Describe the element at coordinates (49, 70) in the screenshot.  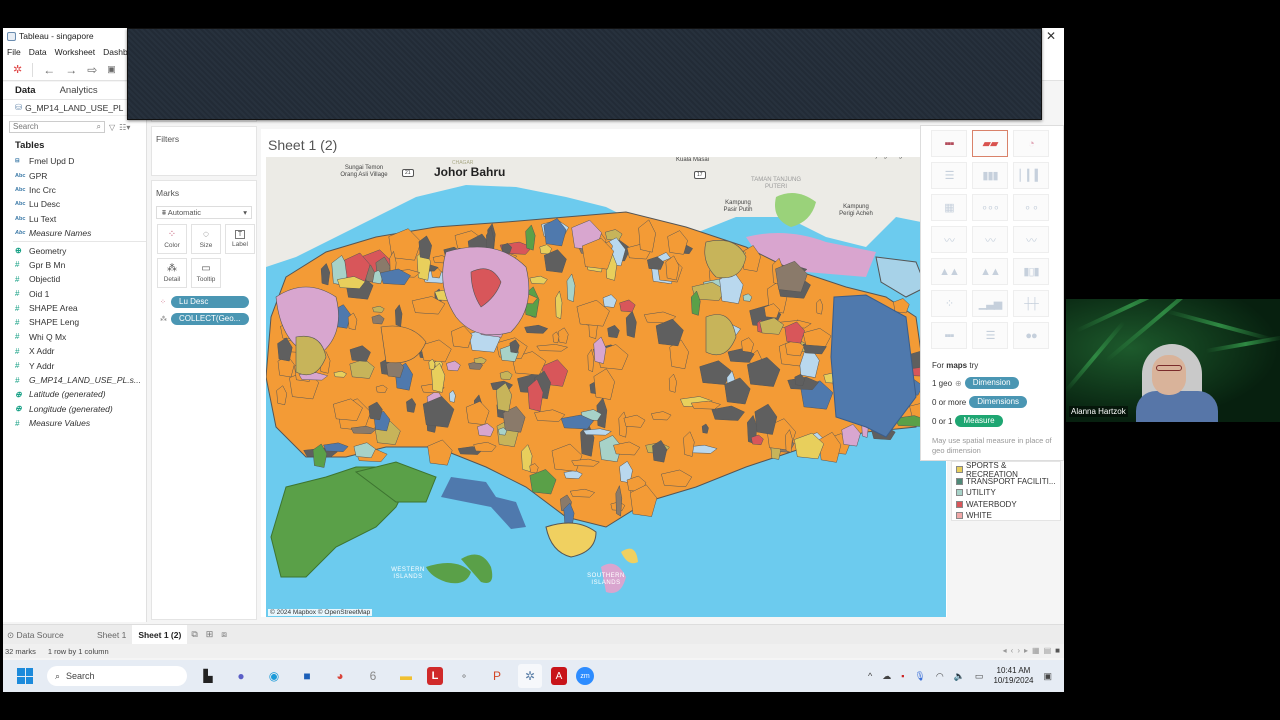
I see `back-icon: ←` at that location.